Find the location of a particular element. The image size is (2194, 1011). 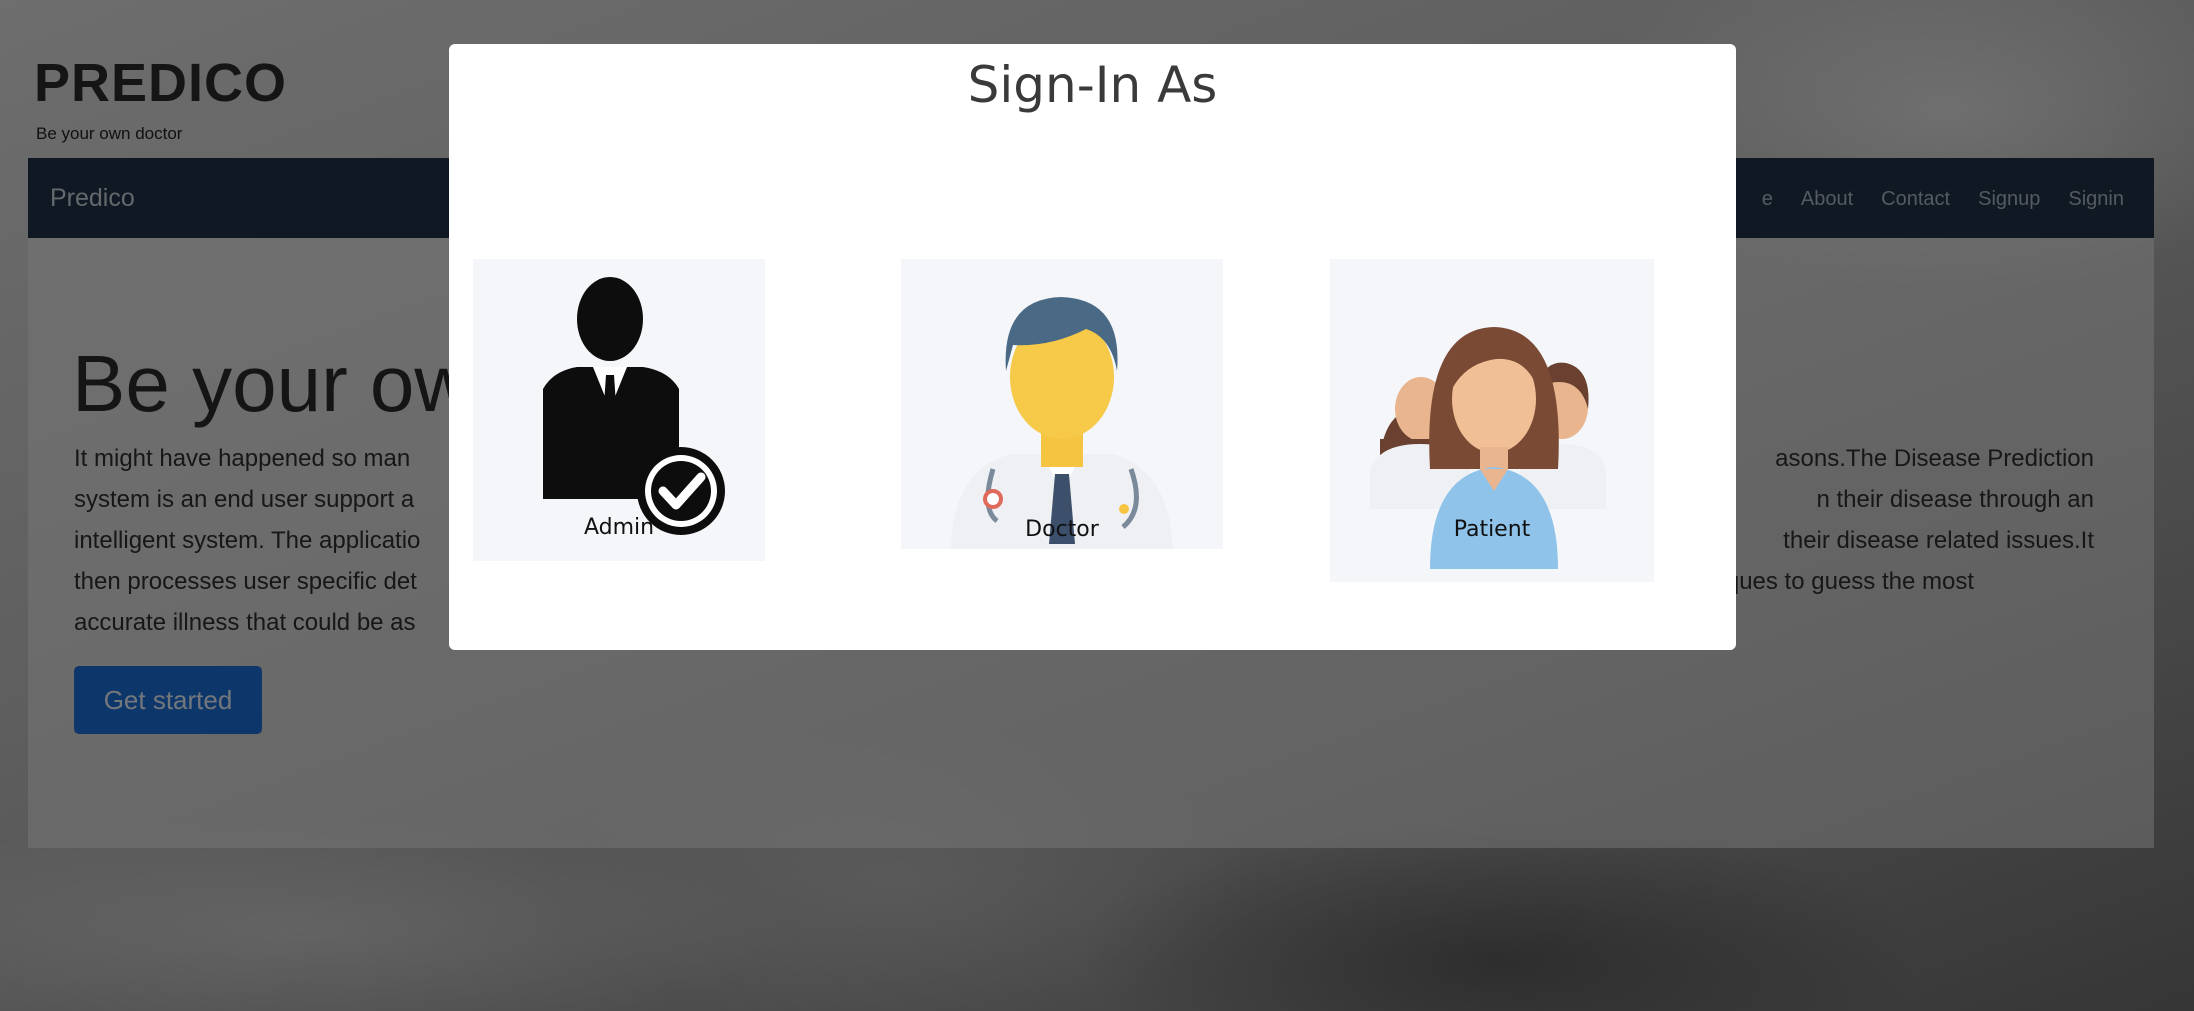

role-label-admin: Admin is located at coordinates (619, 527).